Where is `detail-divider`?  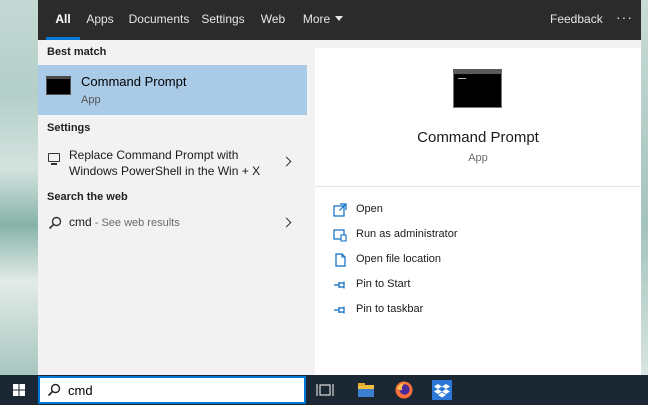
detail-divider is located at coordinates (478, 186).